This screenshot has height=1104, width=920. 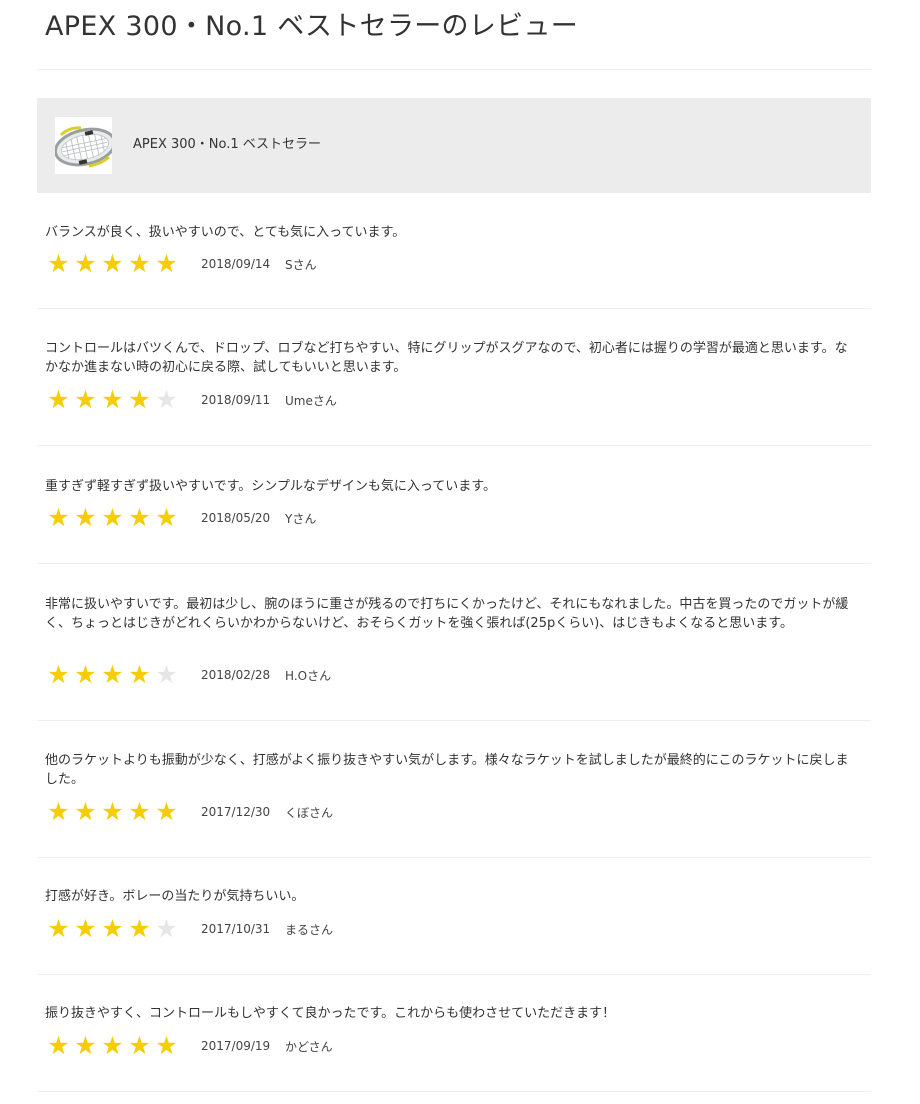 I want to click on review-date: 2017/09/19, so click(x=236, y=1046).